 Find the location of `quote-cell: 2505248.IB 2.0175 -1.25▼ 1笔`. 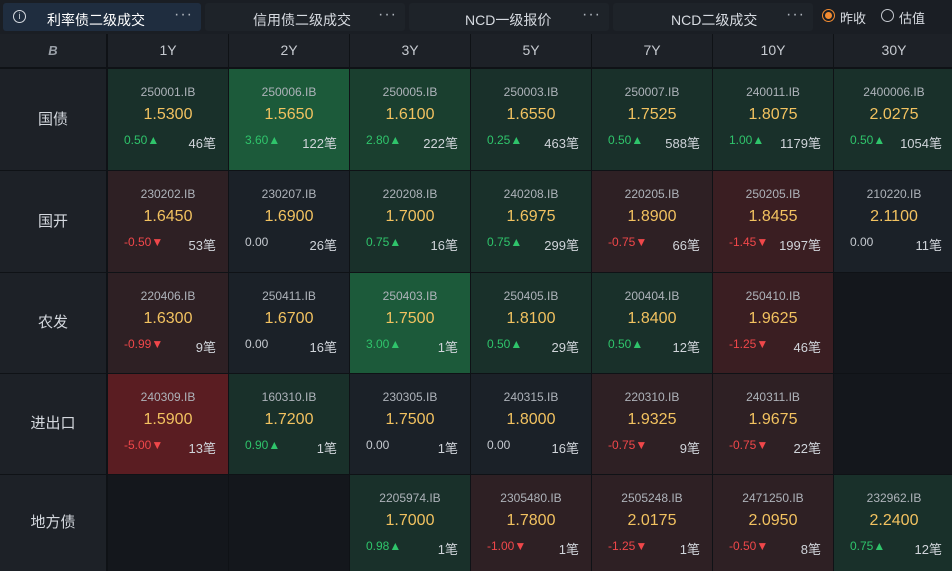

quote-cell: 2505248.IB 2.0175 -1.25▼ 1笔 is located at coordinates (652, 523).